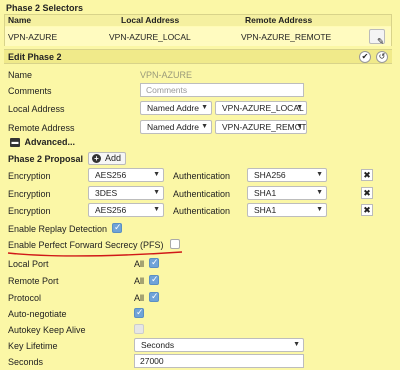  I want to click on comments-field: Comments, so click(222, 90).